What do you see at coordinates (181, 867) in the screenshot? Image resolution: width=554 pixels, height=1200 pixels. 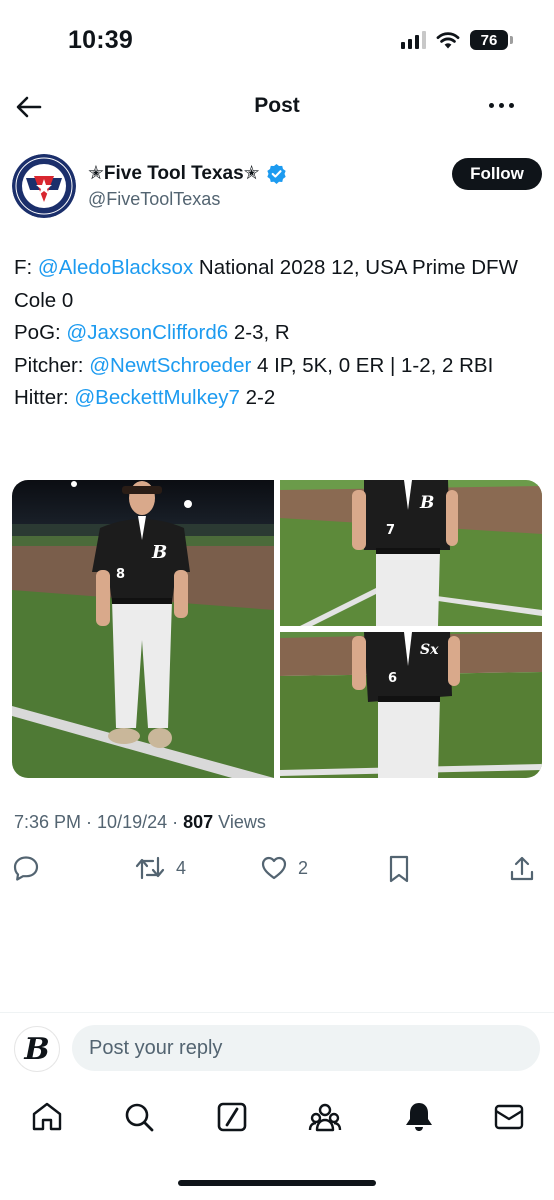 I see `repost-count: 4` at bounding box center [181, 867].